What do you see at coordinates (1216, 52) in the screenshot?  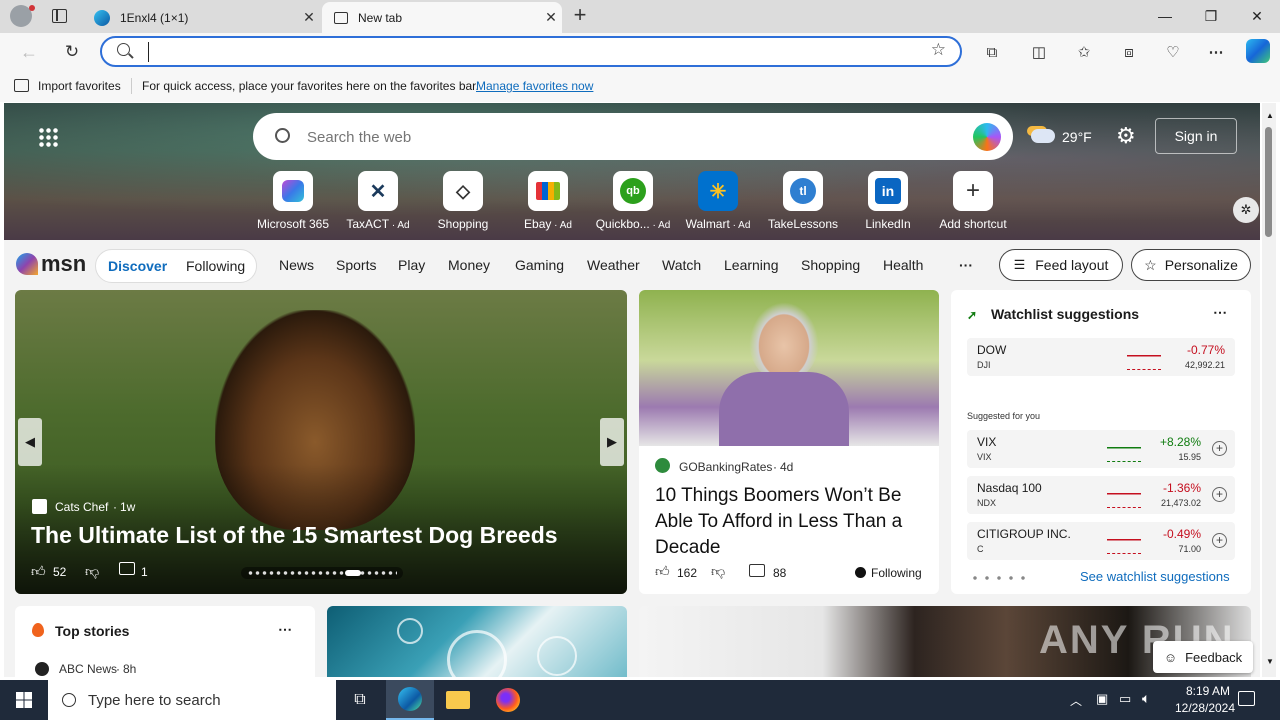 I see `settings-more-icon: ⋯` at bounding box center [1216, 52].